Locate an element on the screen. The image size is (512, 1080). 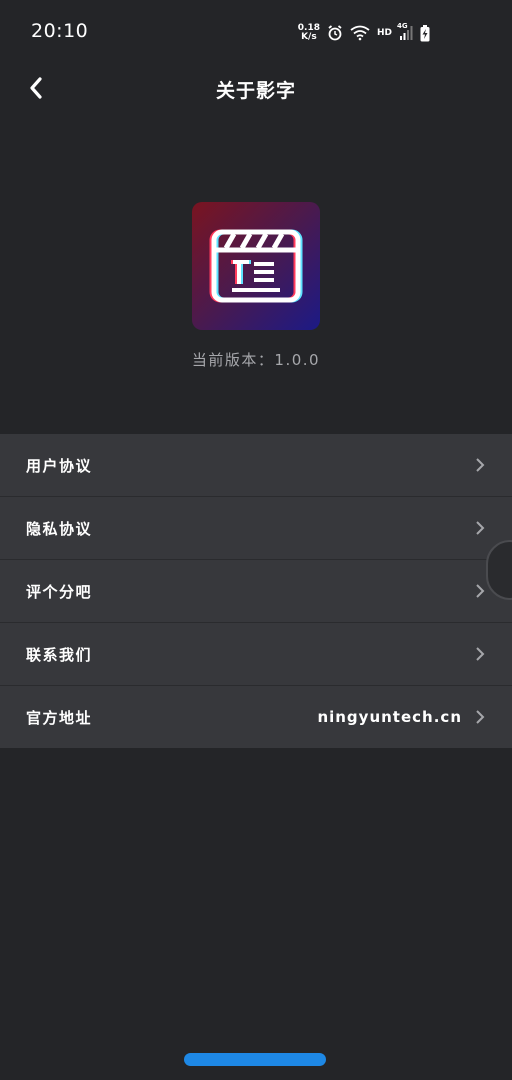
network-type: 4G is located at coordinates (402, 26).